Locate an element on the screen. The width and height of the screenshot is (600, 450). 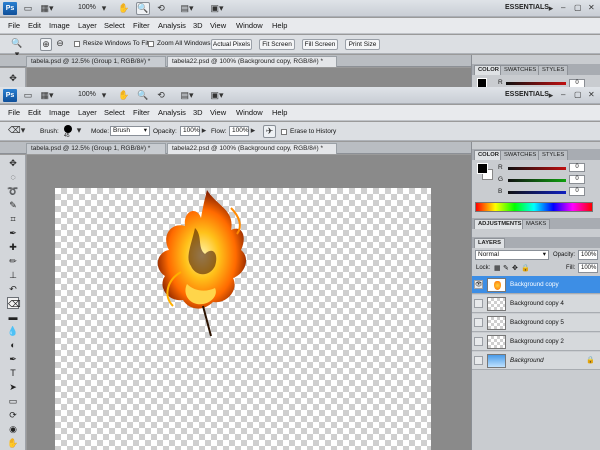
back-tab-color: COLOR is located at coordinates (488, 70).